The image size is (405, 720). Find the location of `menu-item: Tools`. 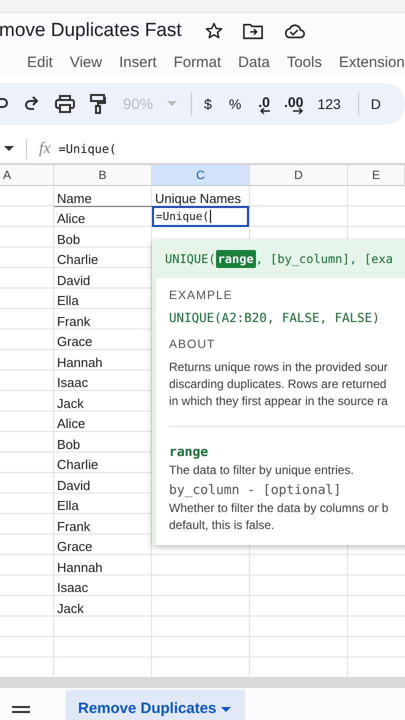

menu-item: Tools is located at coordinates (304, 62).